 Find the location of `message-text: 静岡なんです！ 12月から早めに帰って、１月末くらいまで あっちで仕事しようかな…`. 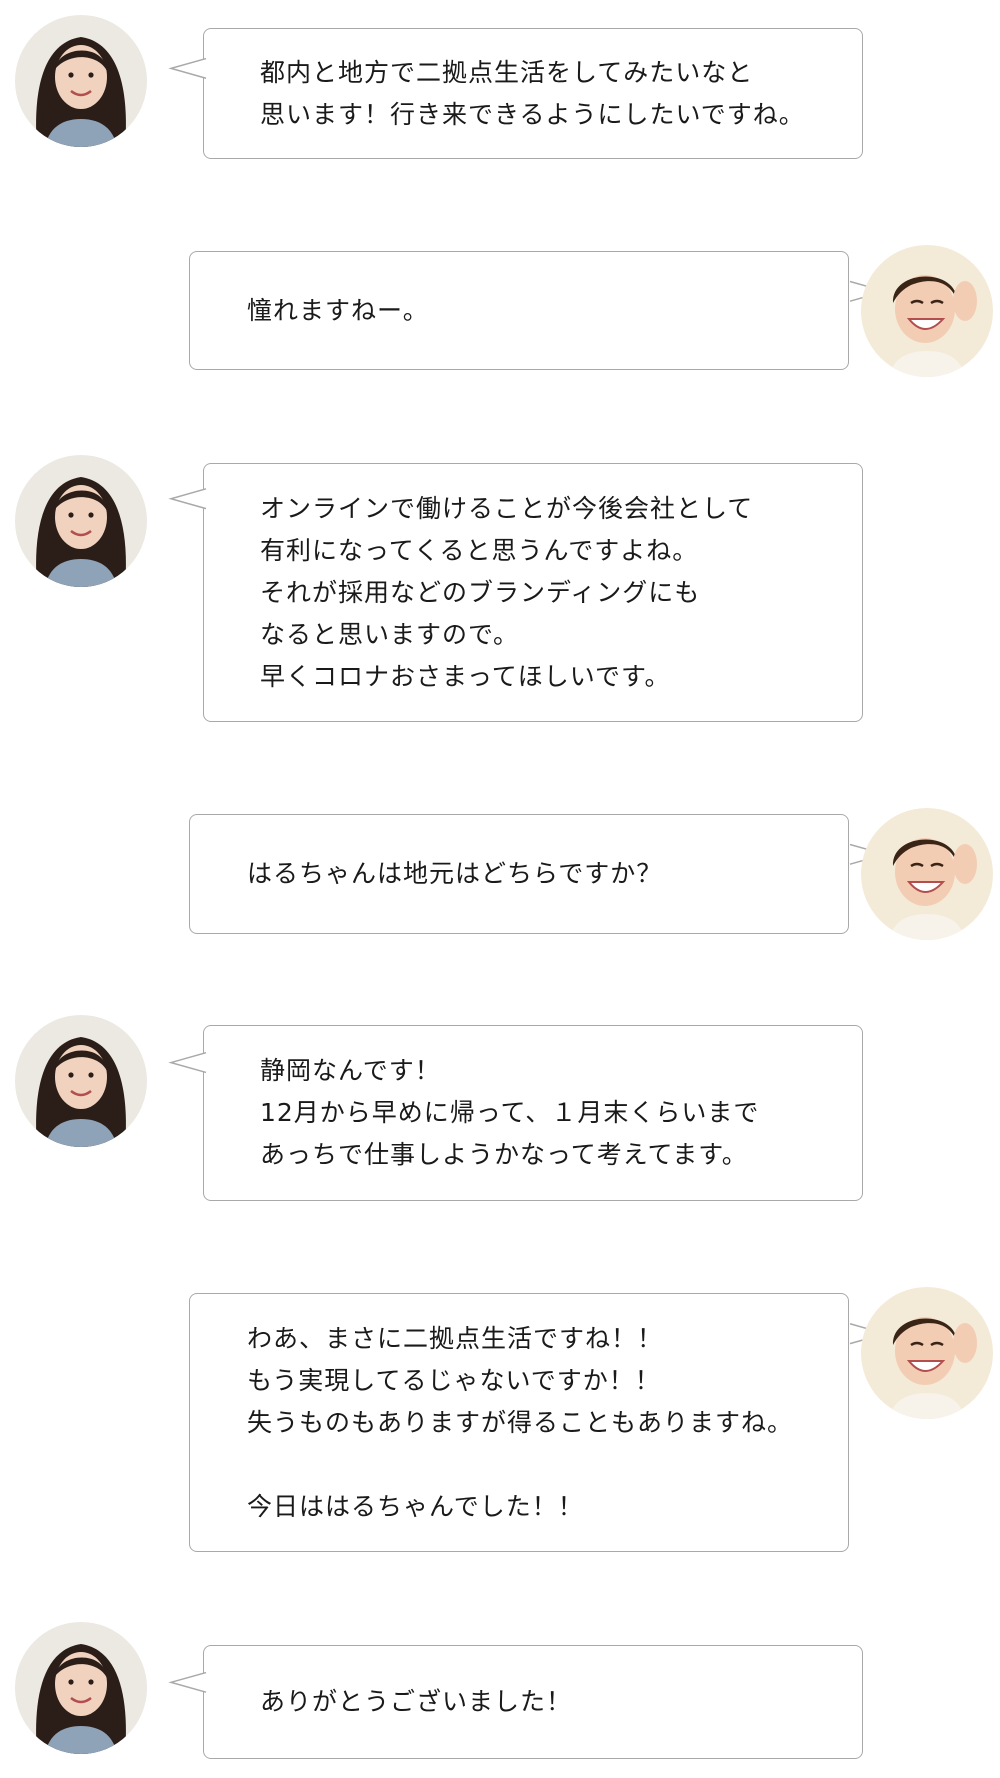

message-text: 静岡なんです！ 12月から早めに帰って、１月末くらいまで あっちで仕事しようかな… is located at coordinates (510, 1112).